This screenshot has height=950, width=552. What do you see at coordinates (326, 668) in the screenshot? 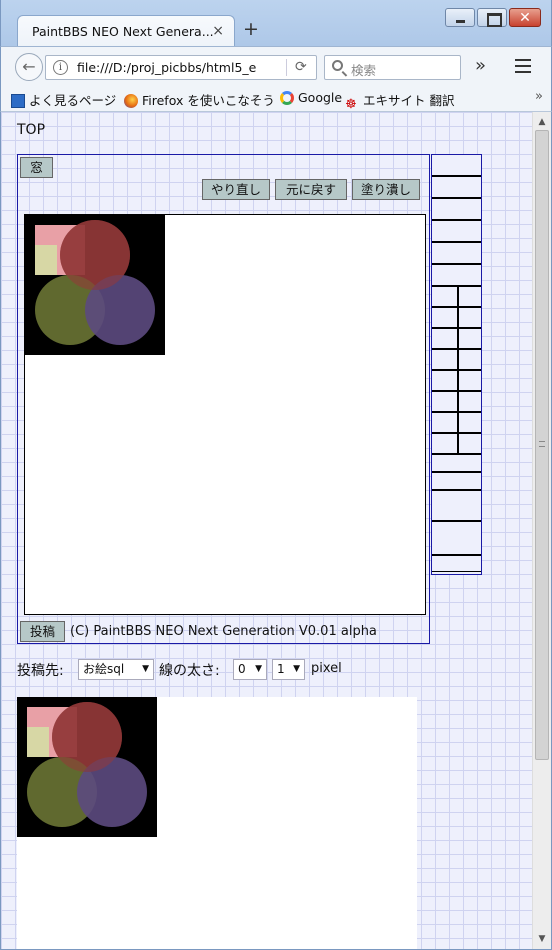
I see `pixel-unit: pixel` at bounding box center [326, 668].